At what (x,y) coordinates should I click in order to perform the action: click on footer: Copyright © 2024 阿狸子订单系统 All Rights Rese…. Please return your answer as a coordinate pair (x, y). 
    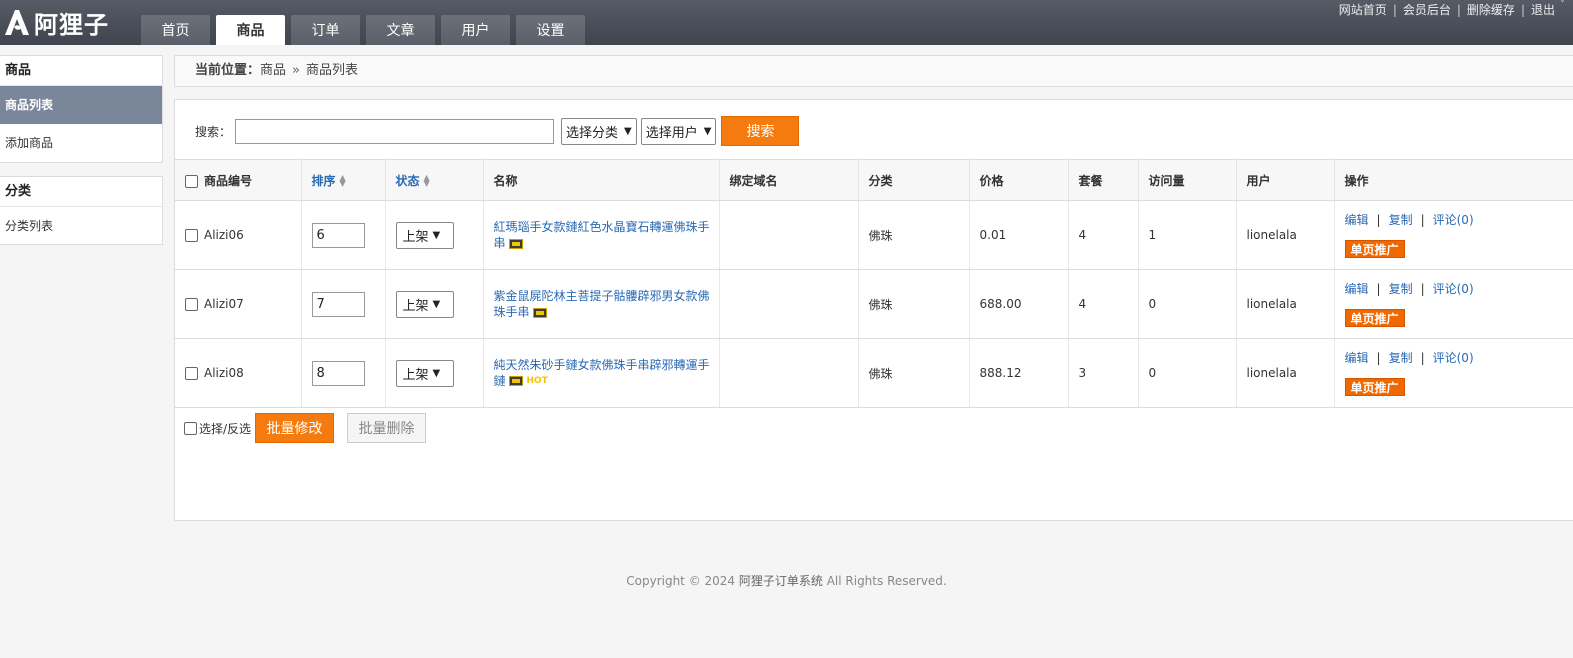
    Looking at the image, I should click on (786, 580).